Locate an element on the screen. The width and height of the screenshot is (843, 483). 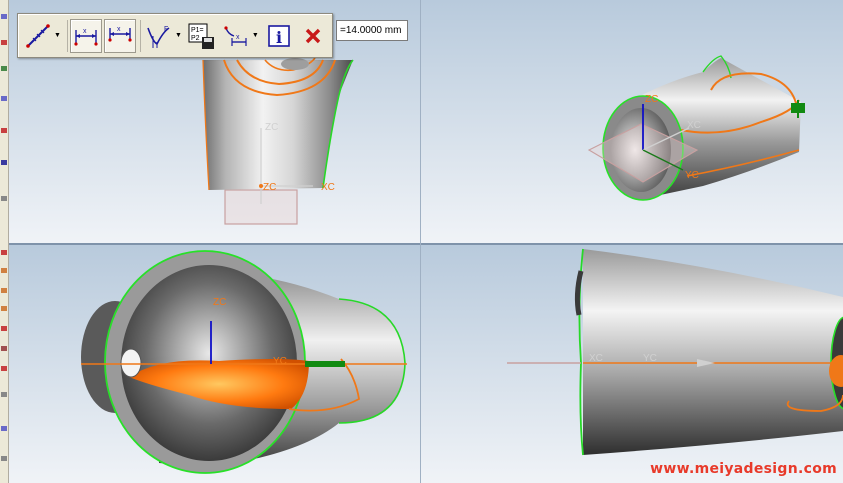
dimension-x-alt-icon: x is located at coordinates (120, 34).